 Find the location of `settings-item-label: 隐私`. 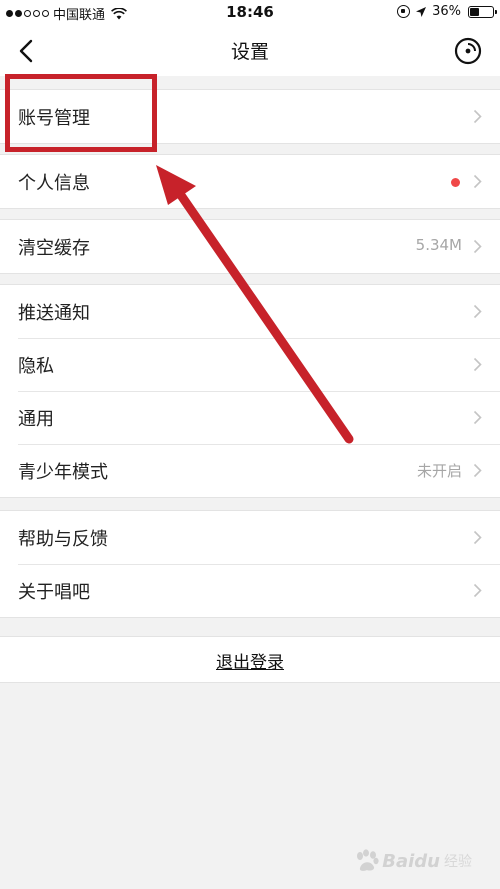

settings-item-label: 隐私 is located at coordinates (36, 366).